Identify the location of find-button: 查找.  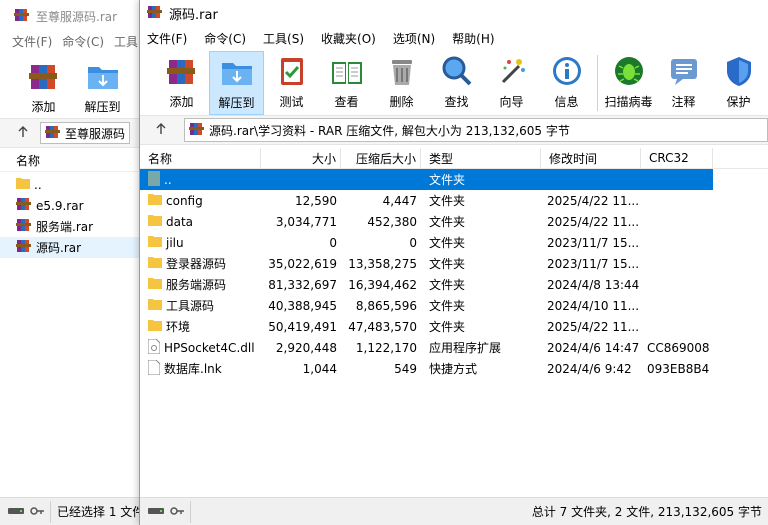
(456, 83).